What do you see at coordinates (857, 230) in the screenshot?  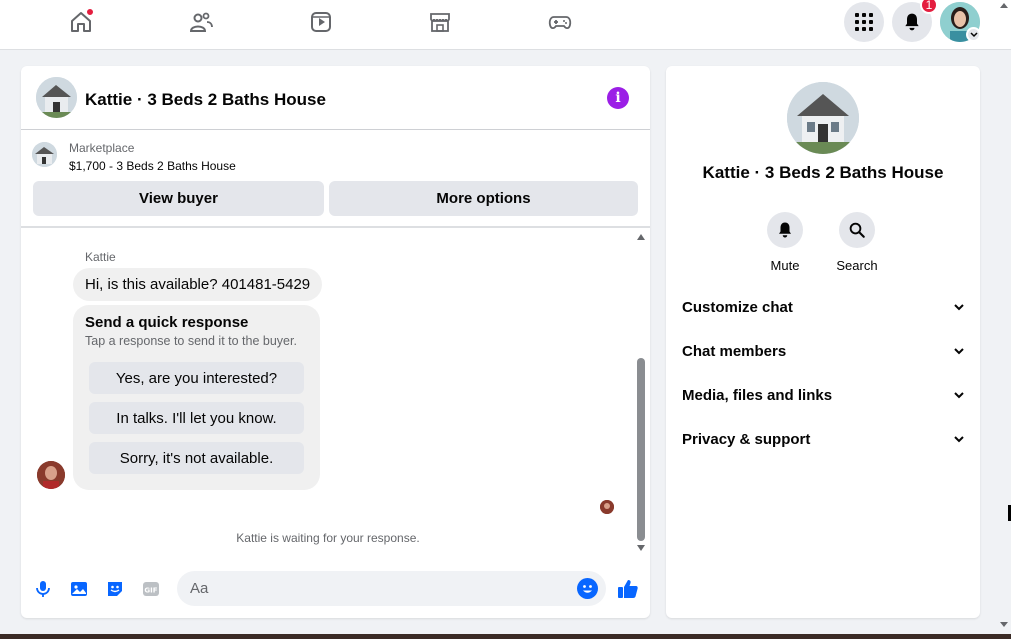 I see `search-icon` at bounding box center [857, 230].